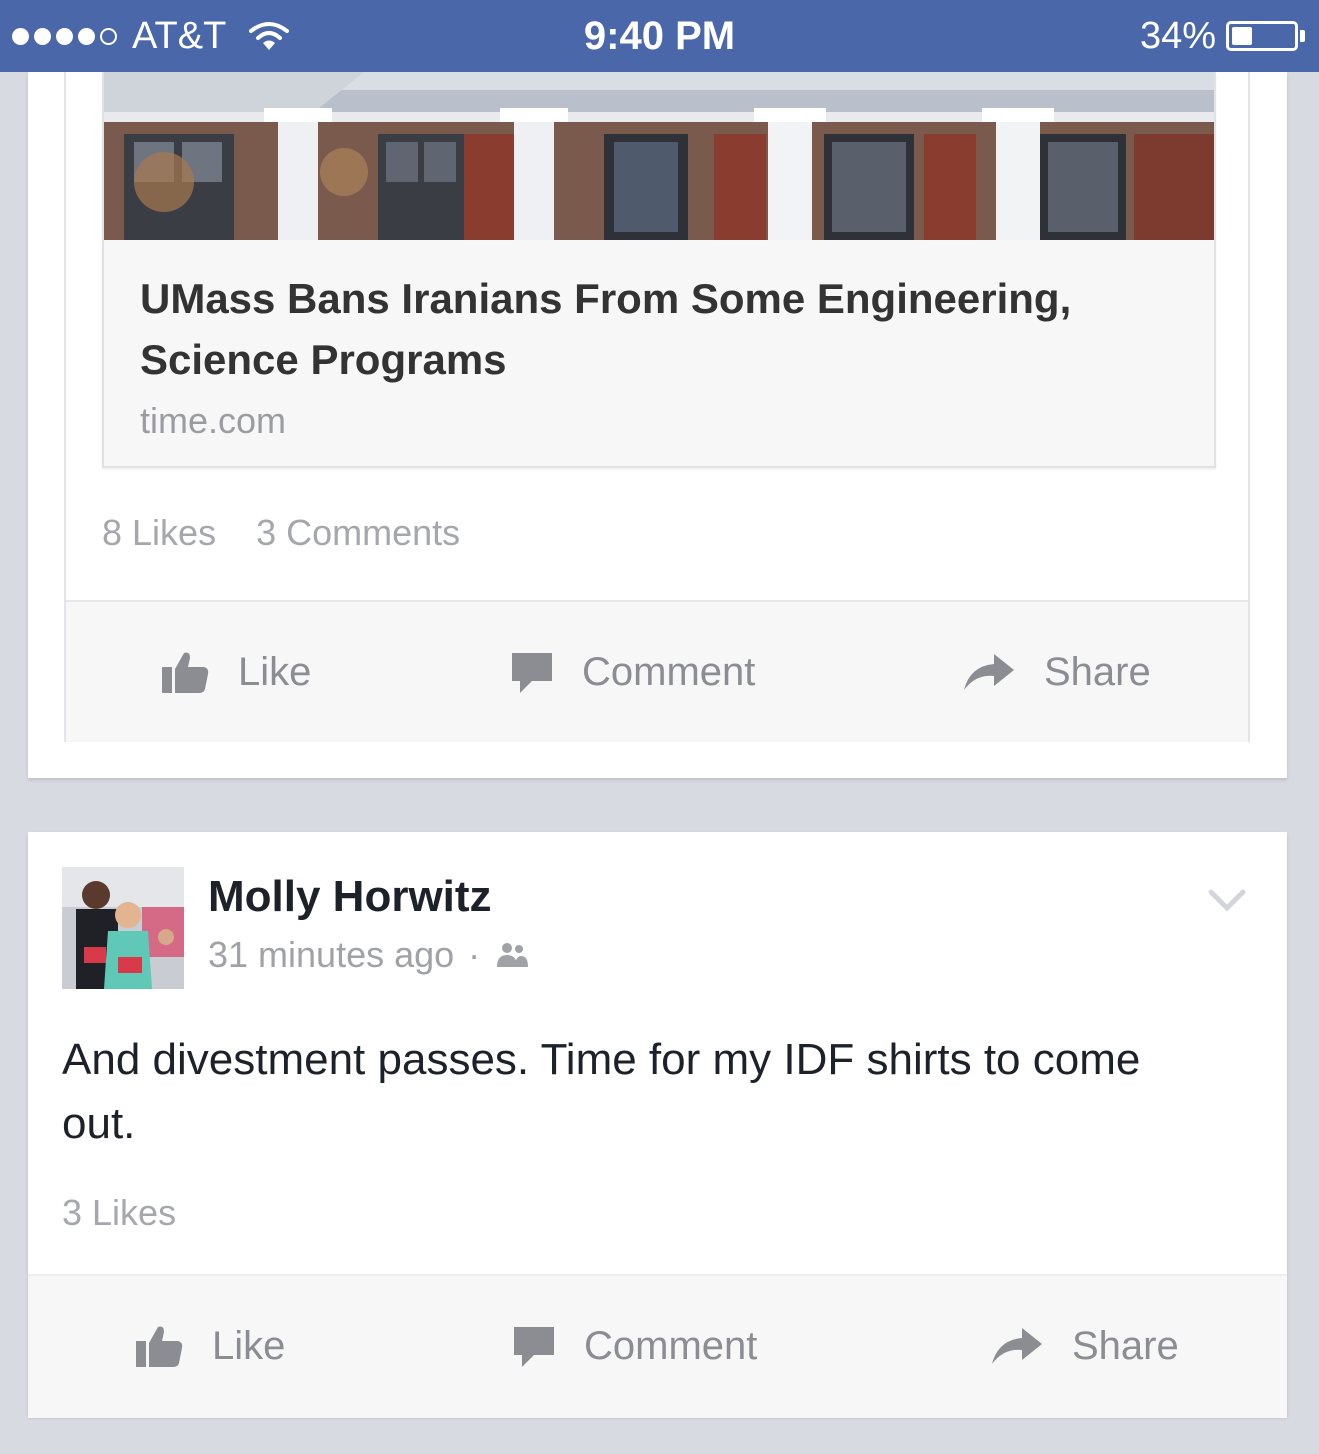 This screenshot has width=1319, height=1454. What do you see at coordinates (119, 1213) in the screenshot?
I see `likes-count: 3 Likes` at bounding box center [119, 1213].